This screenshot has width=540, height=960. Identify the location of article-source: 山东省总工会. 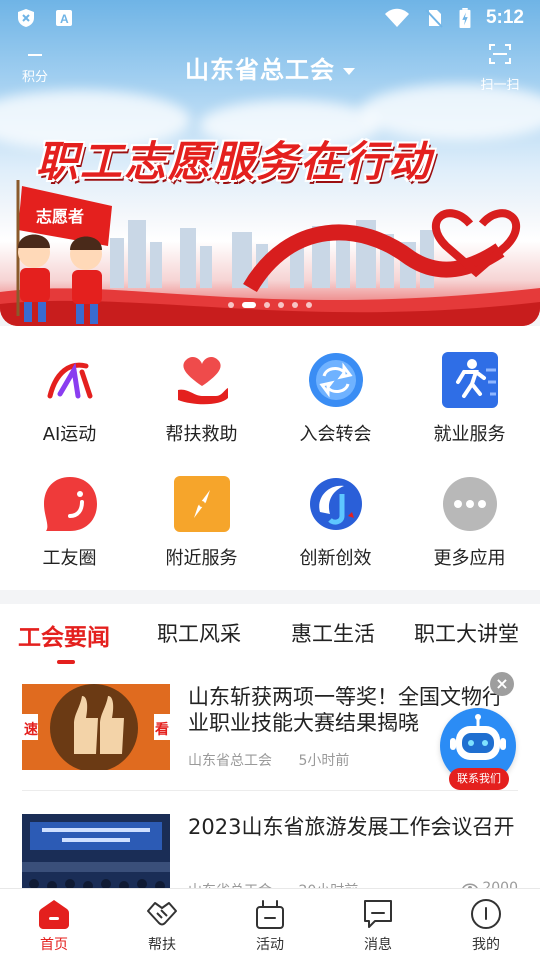
(230, 761).